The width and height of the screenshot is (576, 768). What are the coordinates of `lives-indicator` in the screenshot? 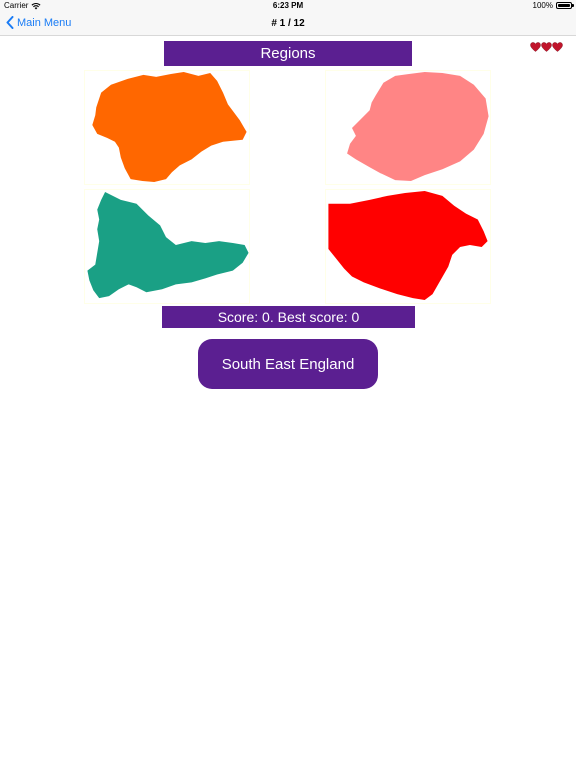 It's located at (546, 47).